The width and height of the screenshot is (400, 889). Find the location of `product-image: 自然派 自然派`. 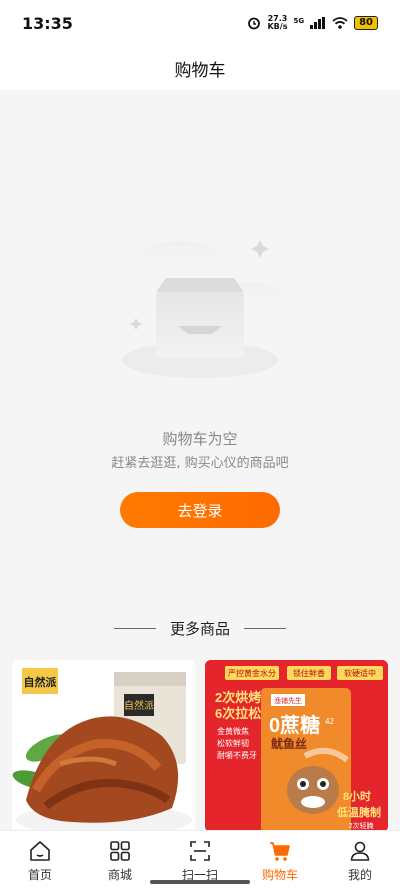

product-image: 自然派 自然派 is located at coordinates (103, 746).